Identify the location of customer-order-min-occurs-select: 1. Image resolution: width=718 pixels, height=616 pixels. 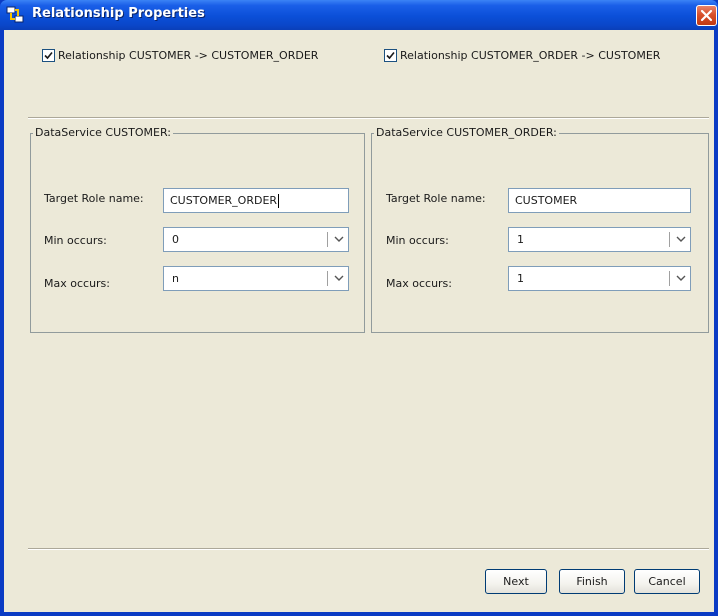
(599, 239).